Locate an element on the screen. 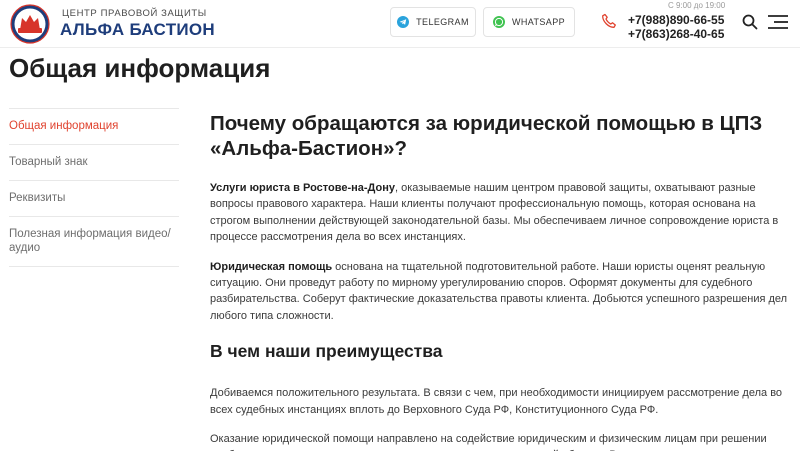  search-icon is located at coordinates (750, 22).